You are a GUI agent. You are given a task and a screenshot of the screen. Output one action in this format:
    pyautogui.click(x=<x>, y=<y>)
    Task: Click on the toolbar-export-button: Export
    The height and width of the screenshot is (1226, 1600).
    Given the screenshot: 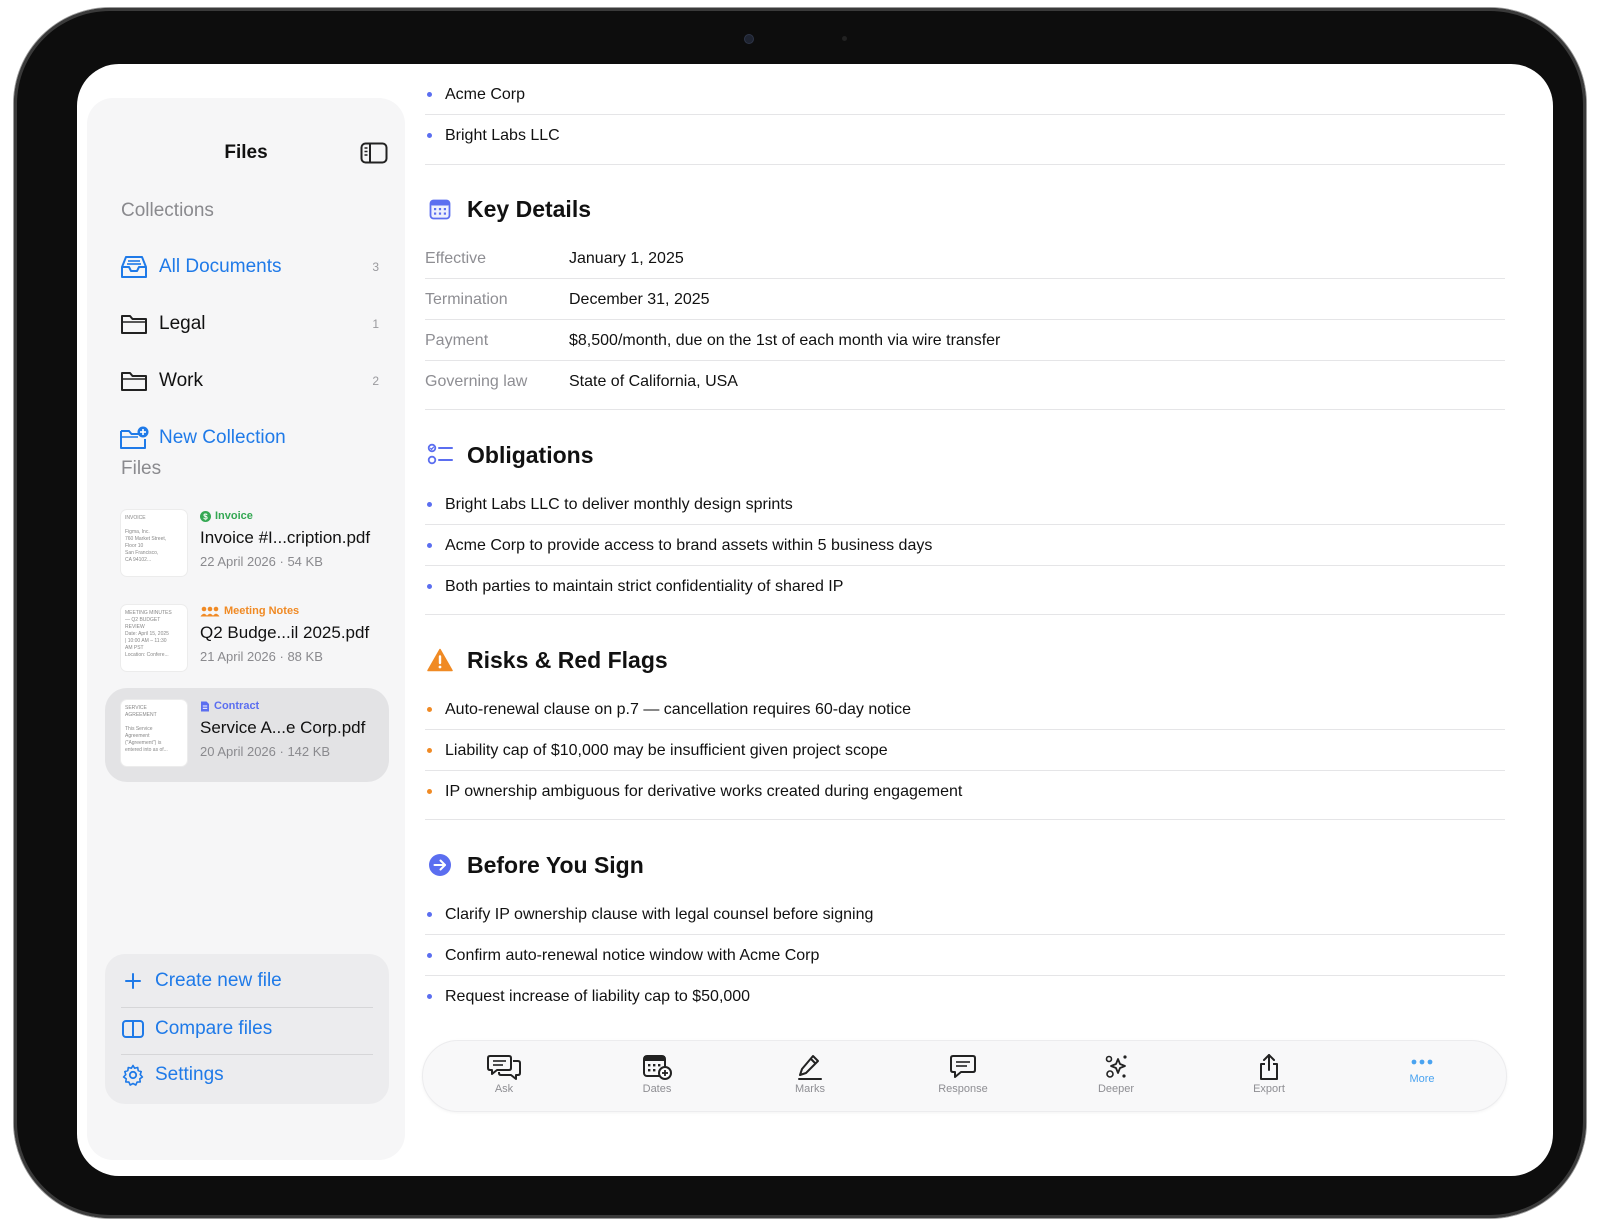 What is the action you would take?
    pyautogui.click(x=1269, y=1078)
    